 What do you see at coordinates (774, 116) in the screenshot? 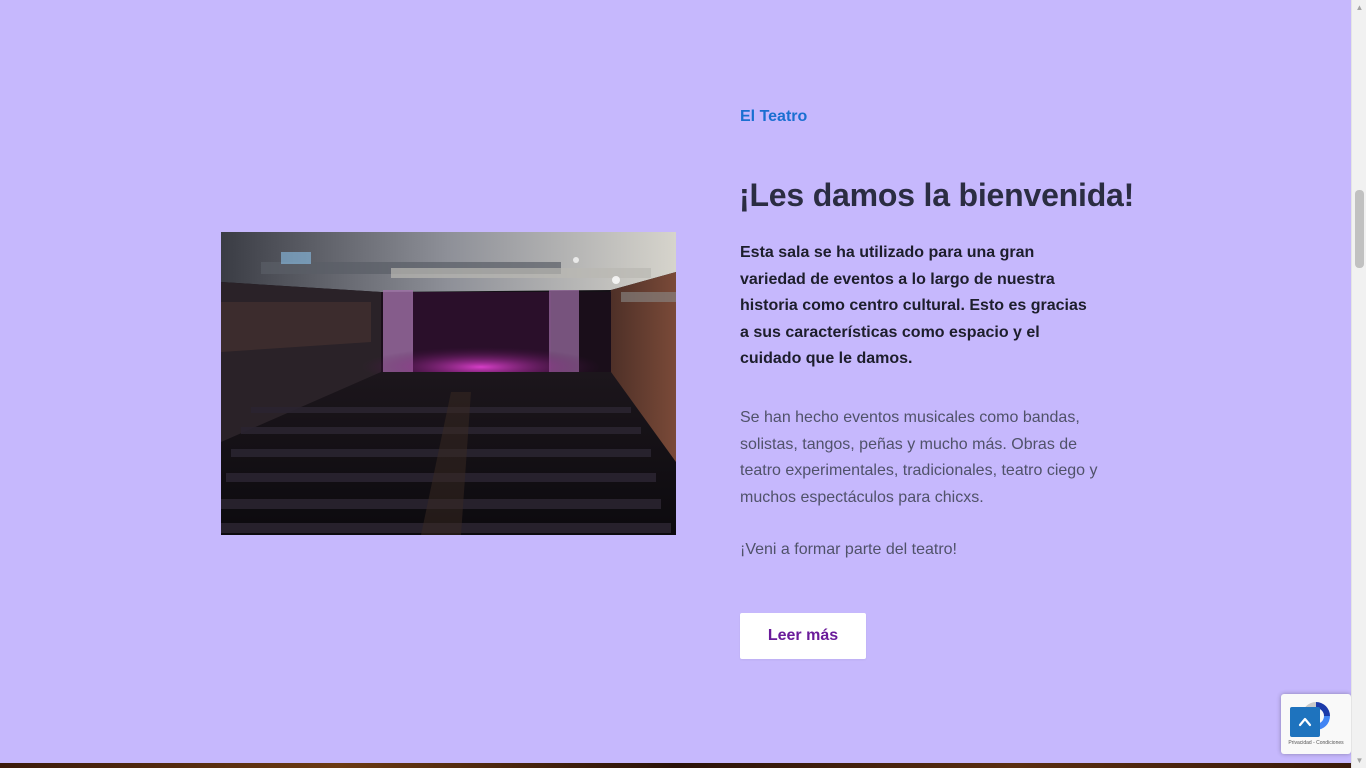
I see `section-eyebrow: El Teatro` at bounding box center [774, 116].